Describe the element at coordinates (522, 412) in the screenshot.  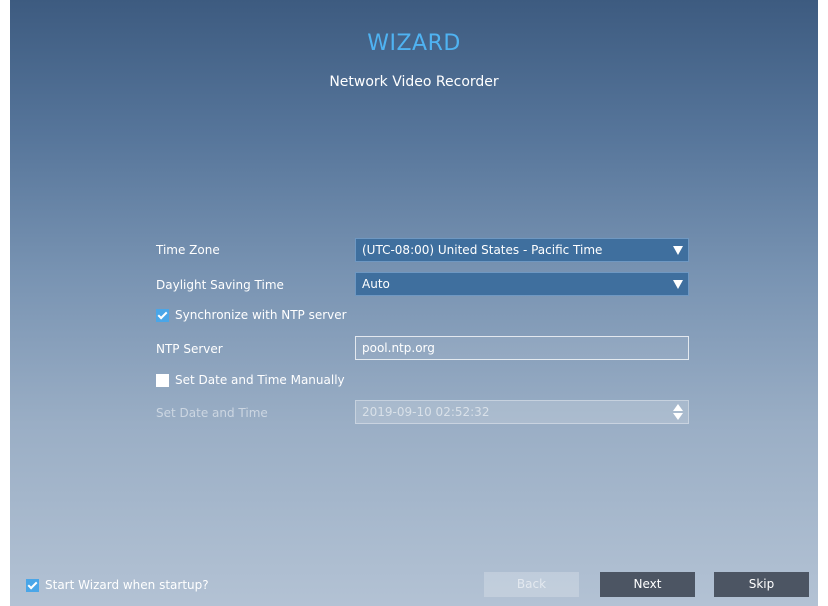
I see `datetime-input: 2019-09-10 02:52:32` at that location.